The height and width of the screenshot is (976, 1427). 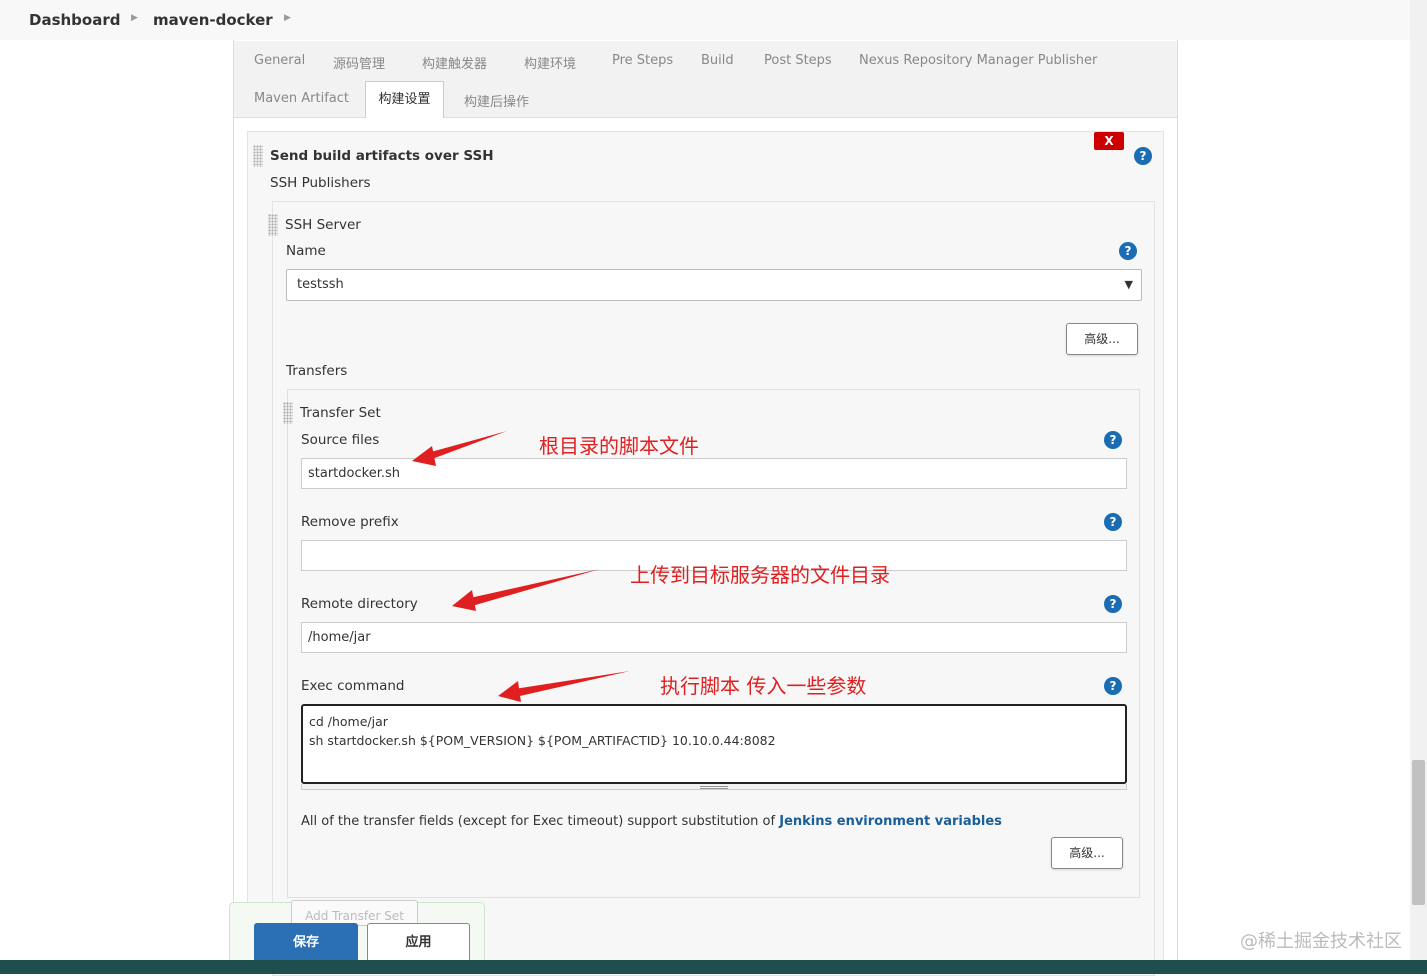 What do you see at coordinates (306, 943) in the screenshot?
I see `save-button: 保存` at bounding box center [306, 943].